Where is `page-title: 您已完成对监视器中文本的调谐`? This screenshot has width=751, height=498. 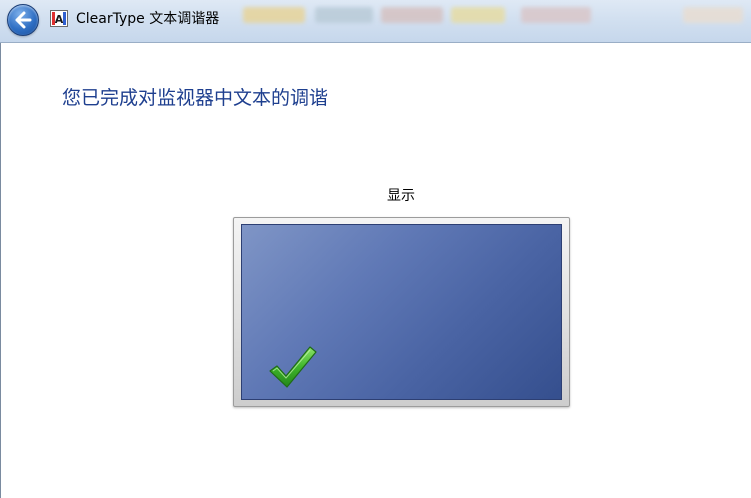
page-title: 您已完成对监视器中文本的调谐 is located at coordinates (195, 98).